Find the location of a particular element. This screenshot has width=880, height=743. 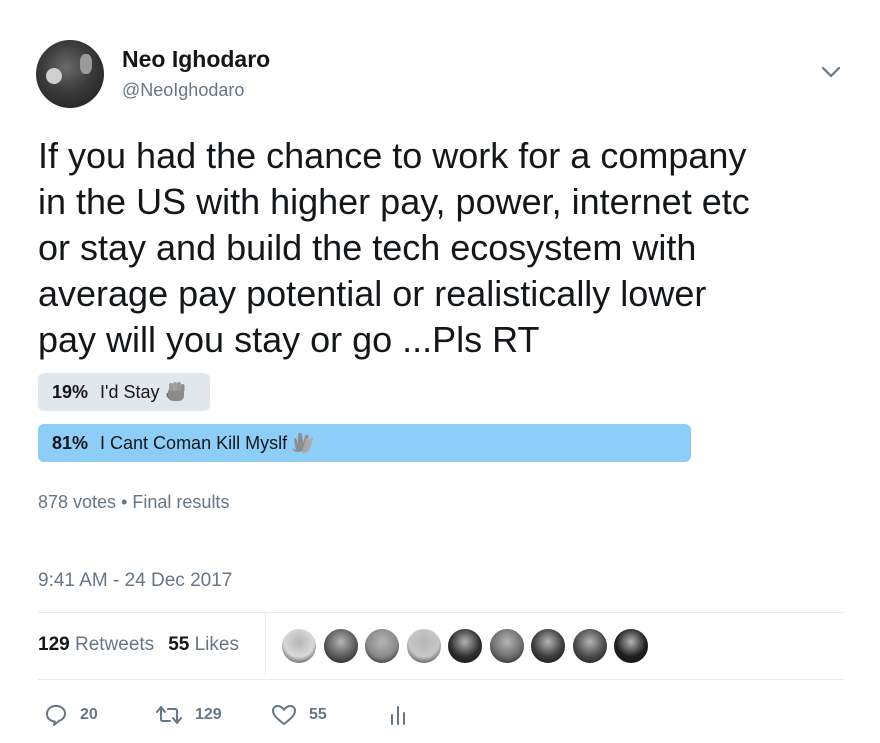

analytics-button is located at coordinates (398, 715).